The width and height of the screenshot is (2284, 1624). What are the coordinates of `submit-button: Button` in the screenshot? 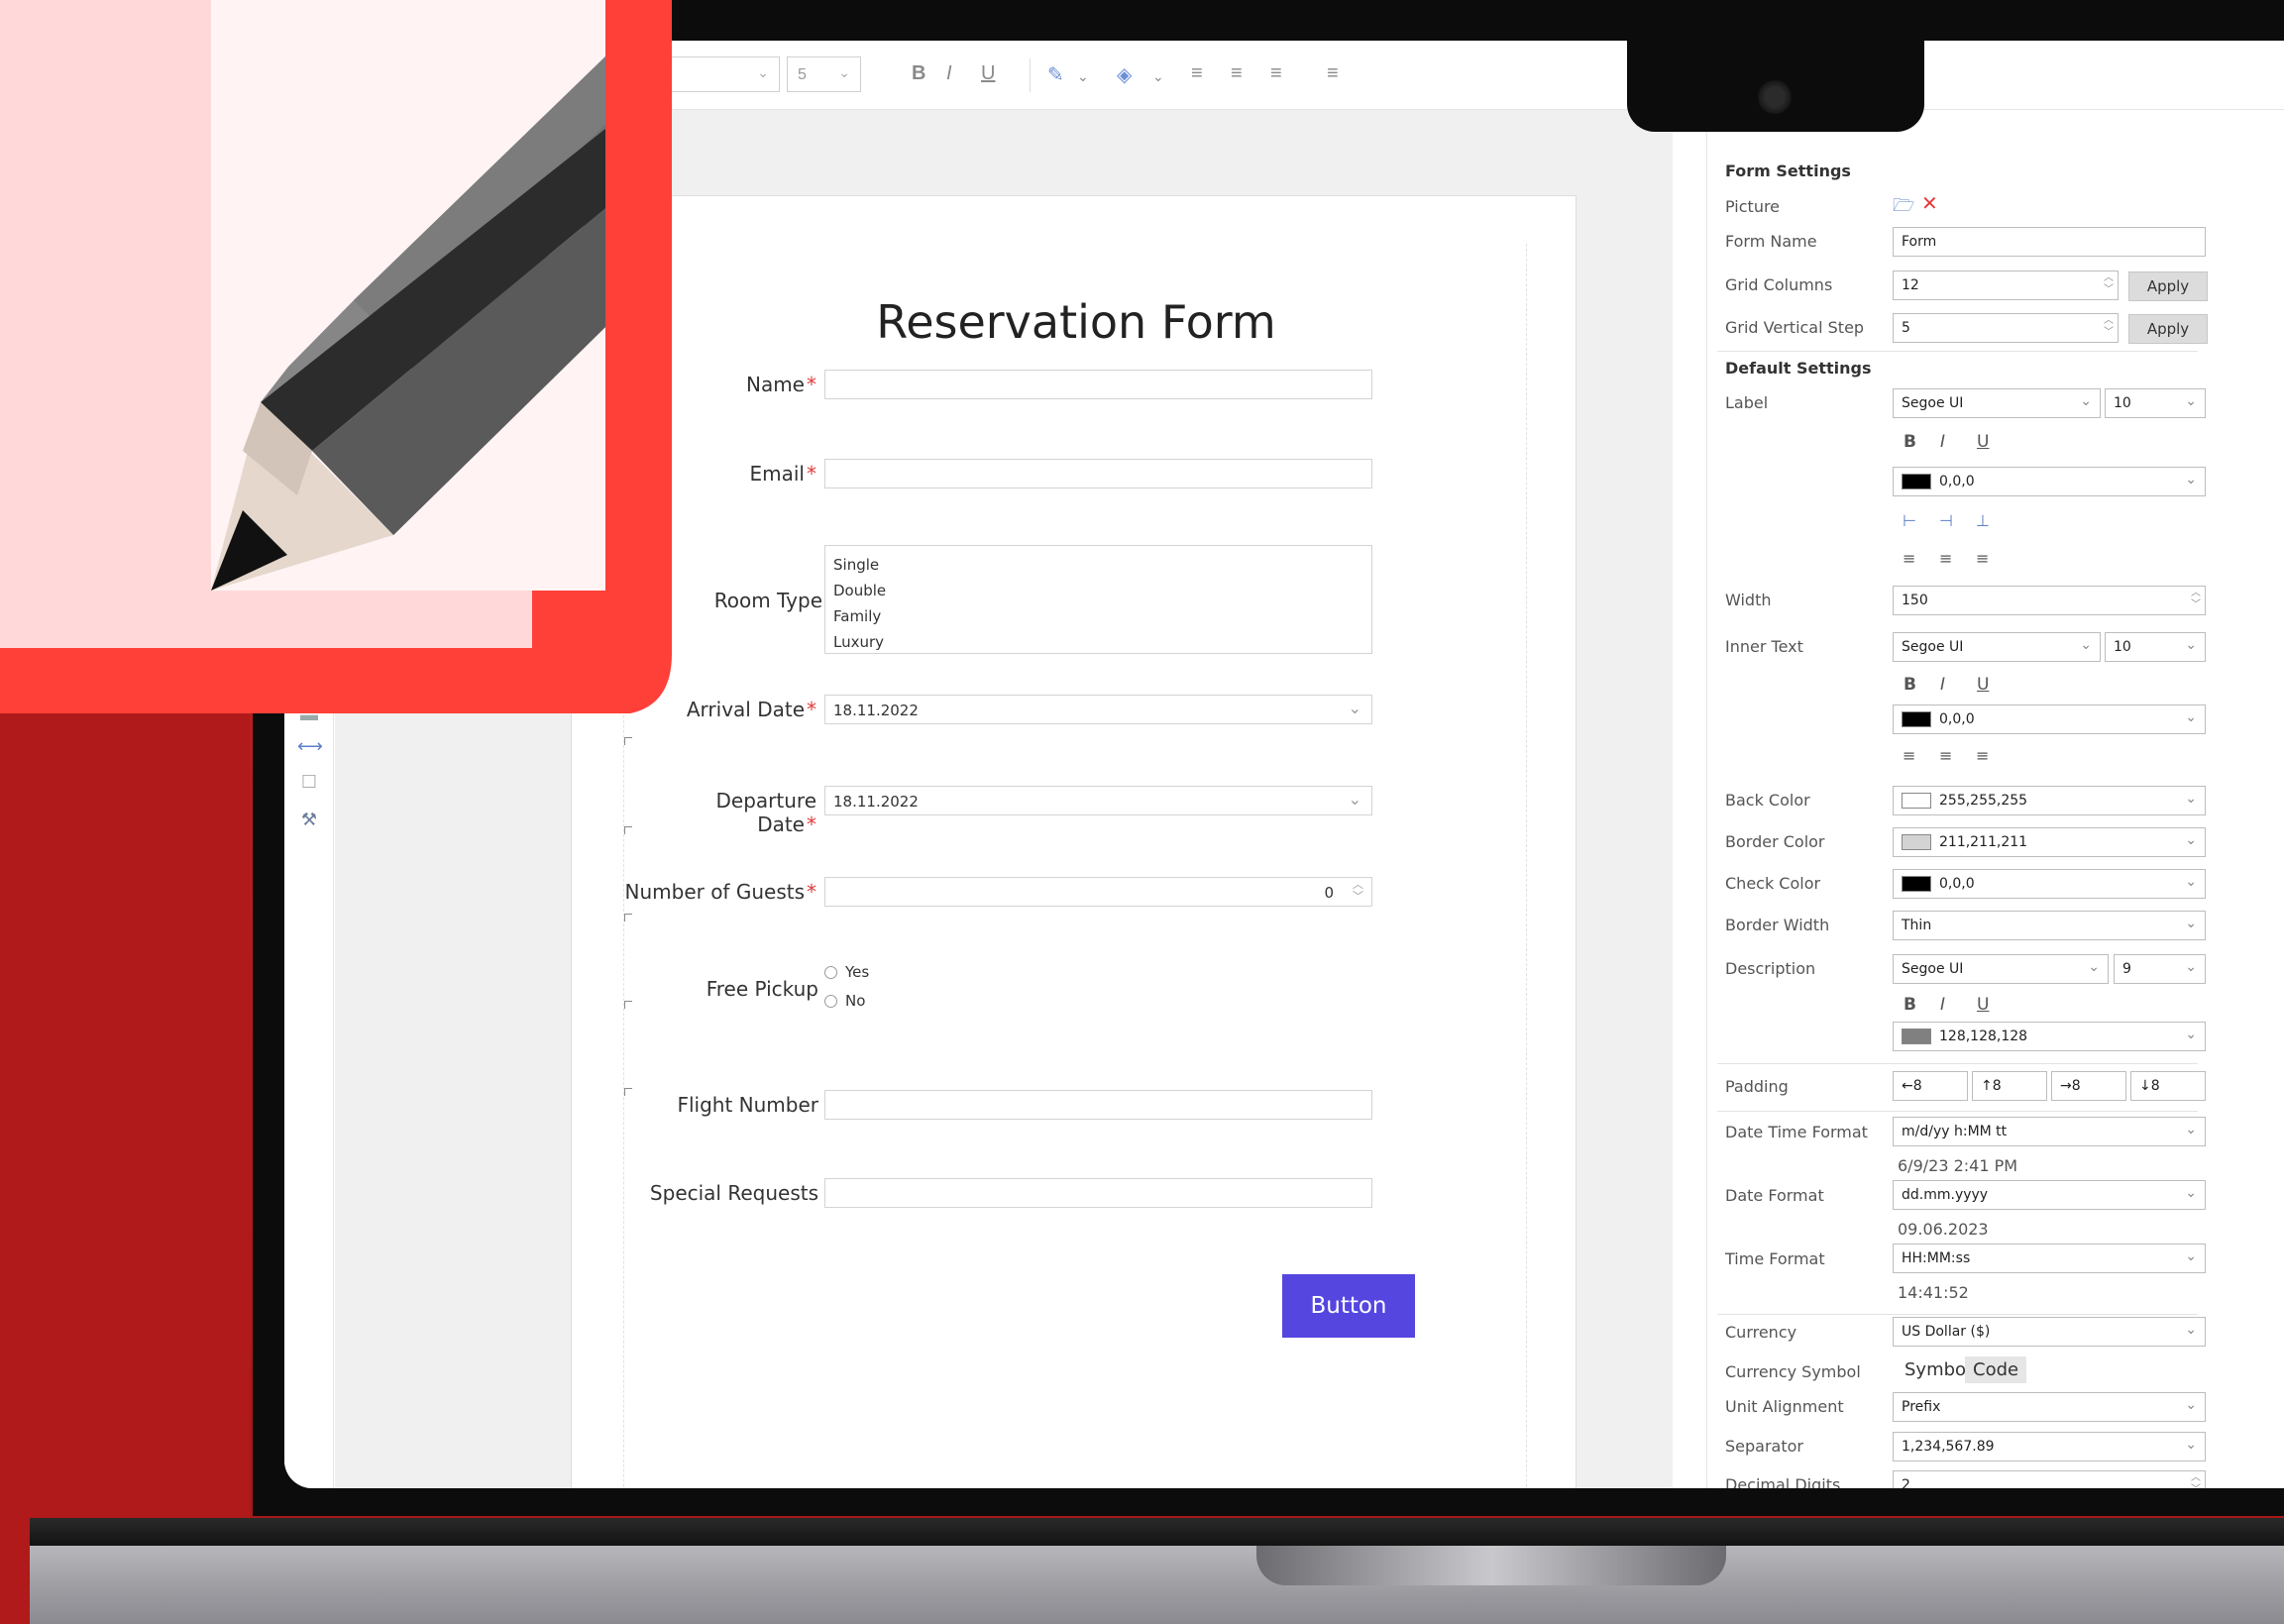 It's located at (1348, 1306).